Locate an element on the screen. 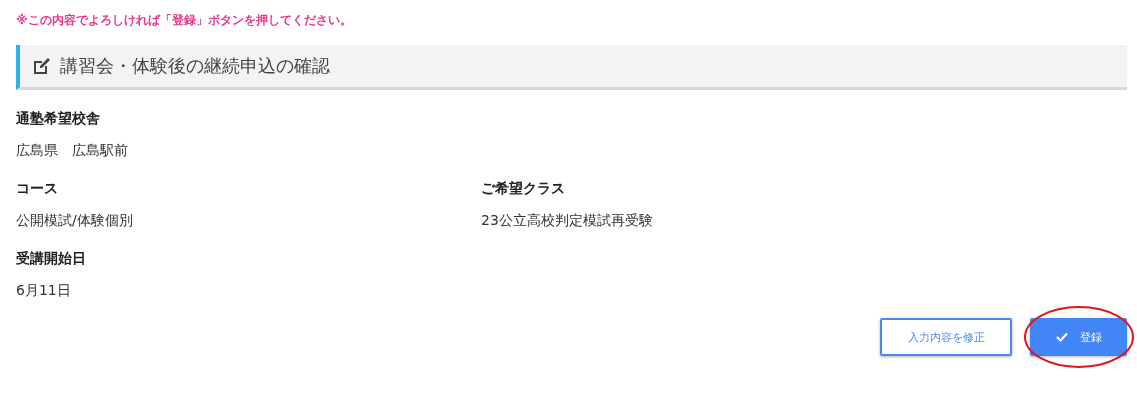 The image size is (1137, 400). field-label: 受講開始日 is located at coordinates (51, 258).